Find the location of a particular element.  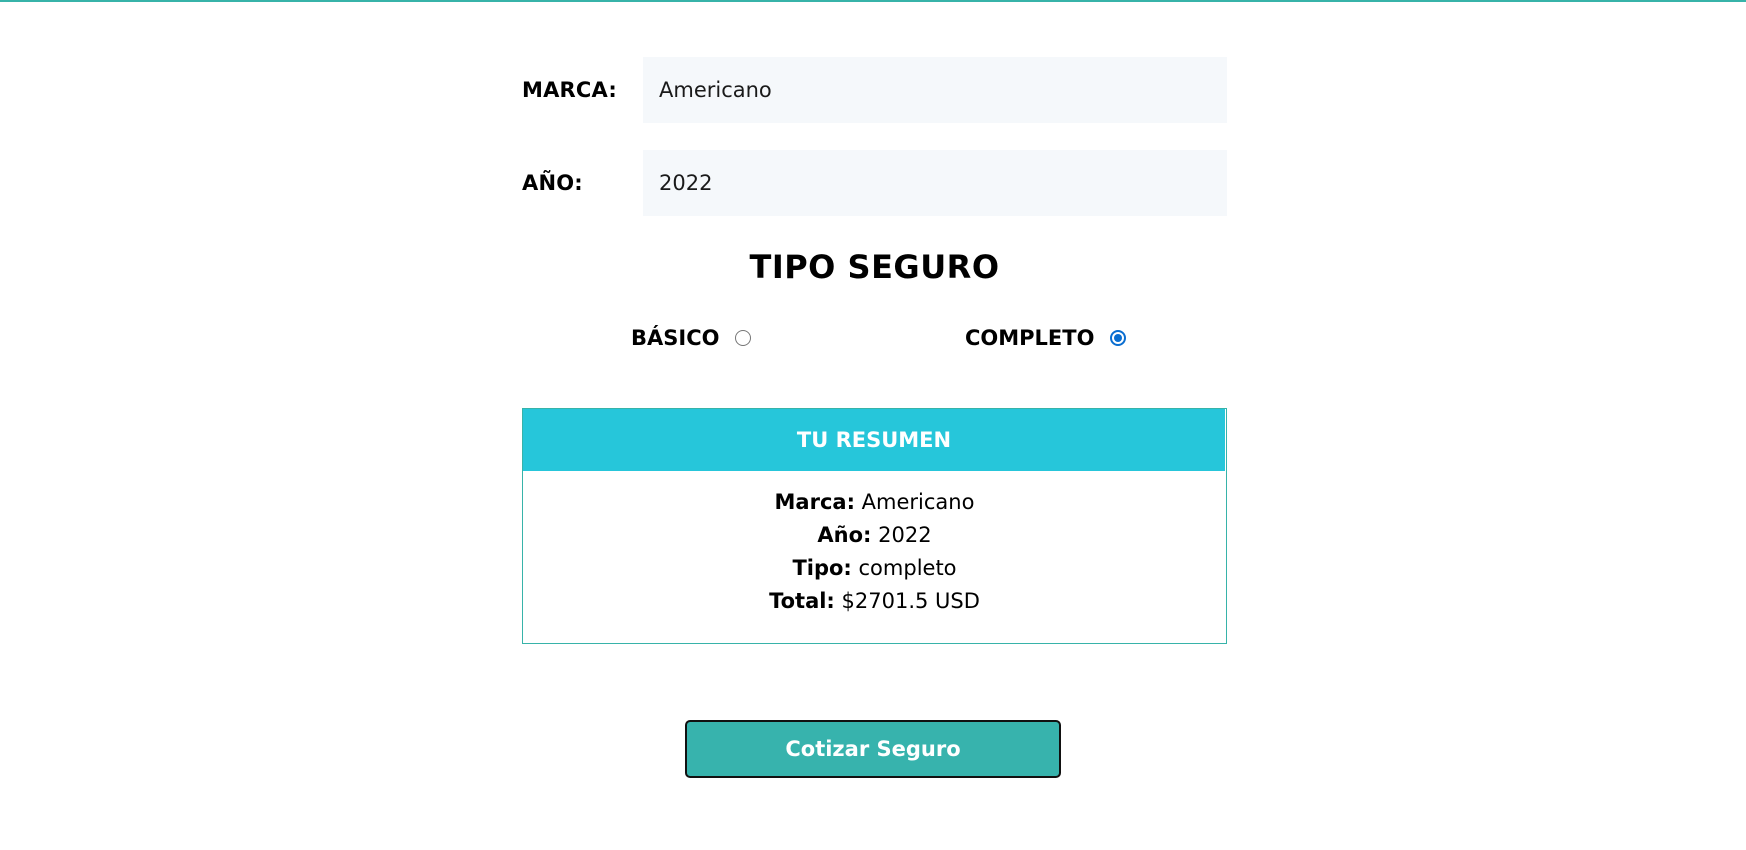

tipo-seguro-title: TIPO SEGURO is located at coordinates (874, 267).